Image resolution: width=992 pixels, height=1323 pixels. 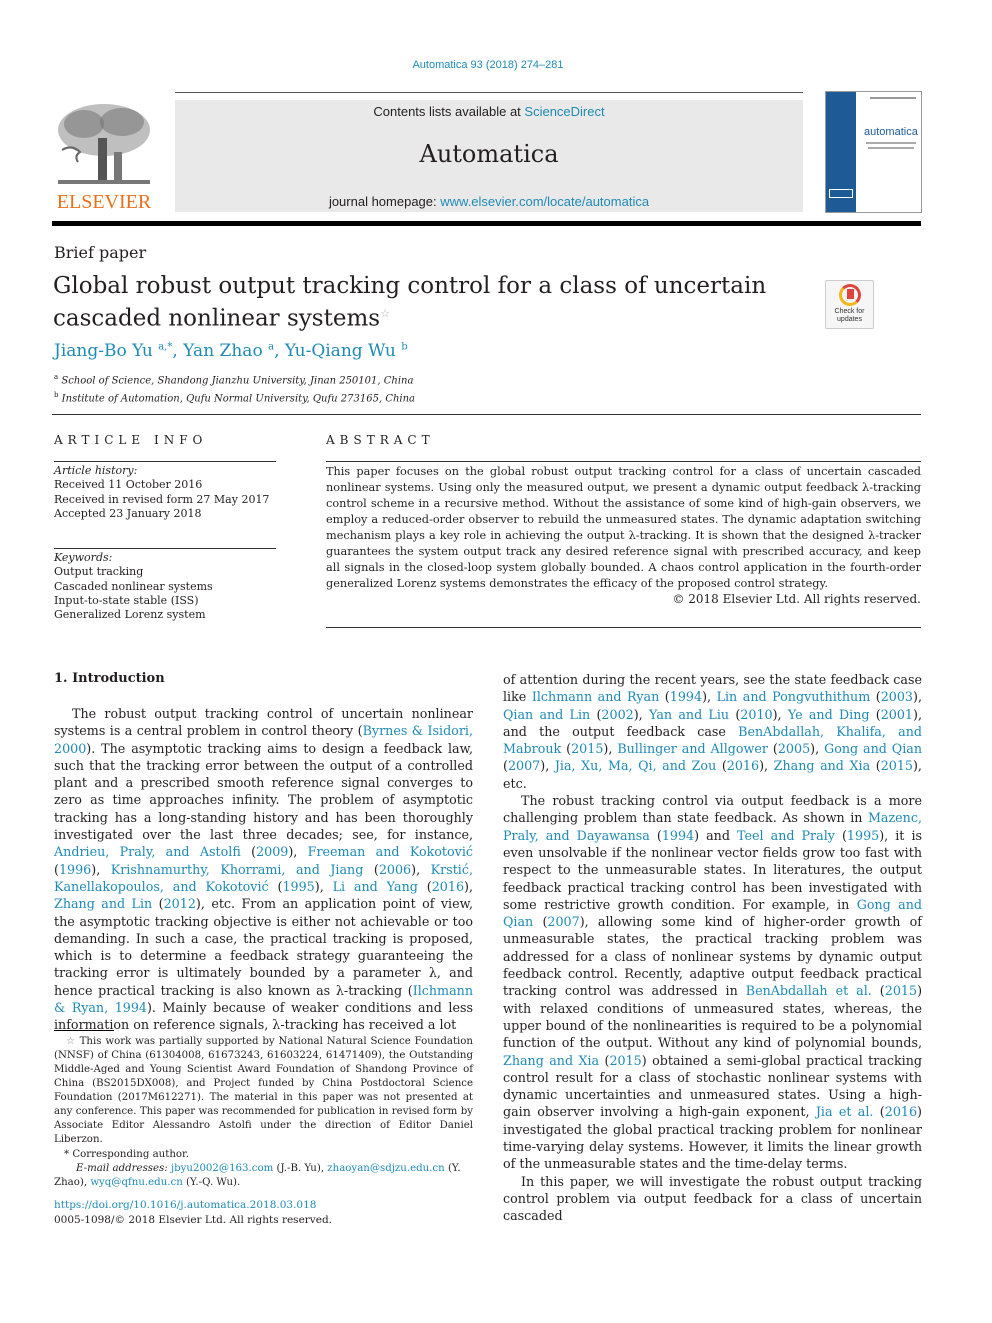 I want to click on citation-link: Yan and Liu, so click(x=689, y=714).